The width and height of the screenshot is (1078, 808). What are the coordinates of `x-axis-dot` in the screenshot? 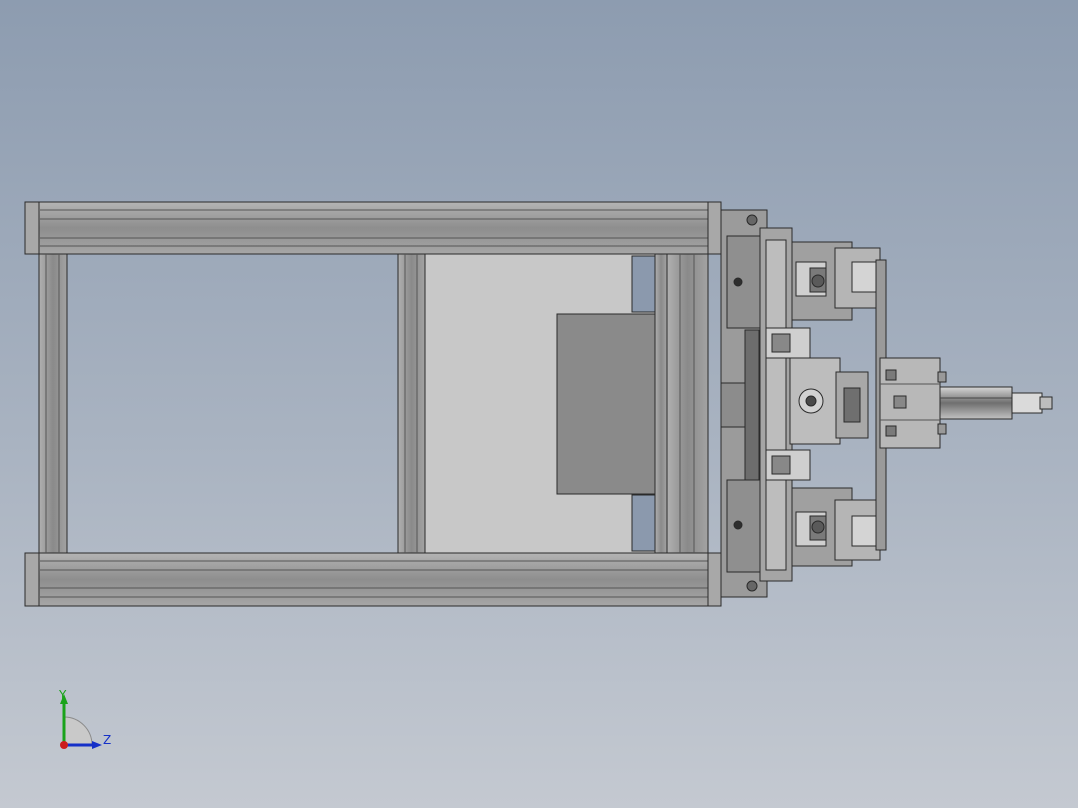 It's located at (64, 745).